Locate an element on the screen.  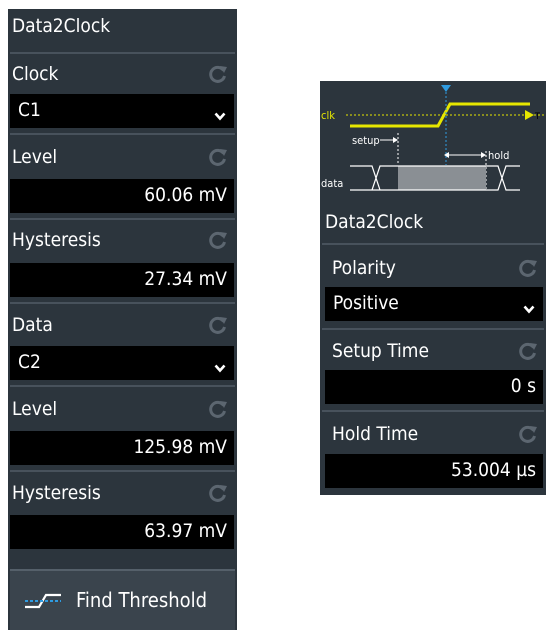
setup-hold-diagram: T clk setup hold data is located at coordinates (433, 138).